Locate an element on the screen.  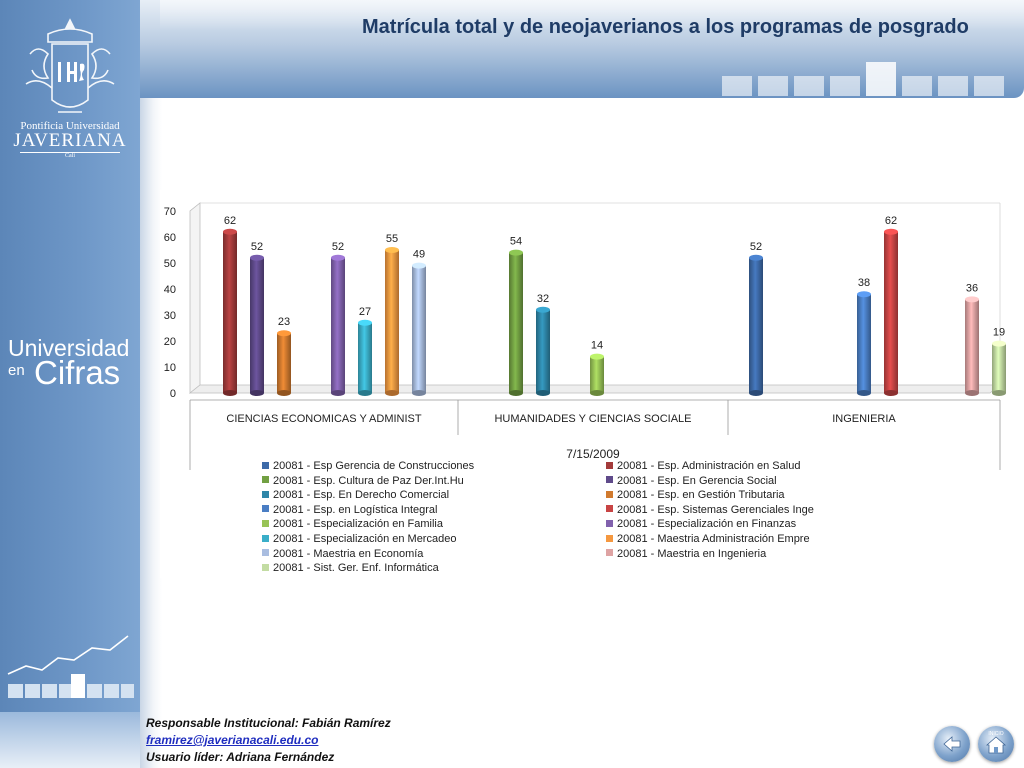
home-icon: INICIO is located at coordinates (996, 742).